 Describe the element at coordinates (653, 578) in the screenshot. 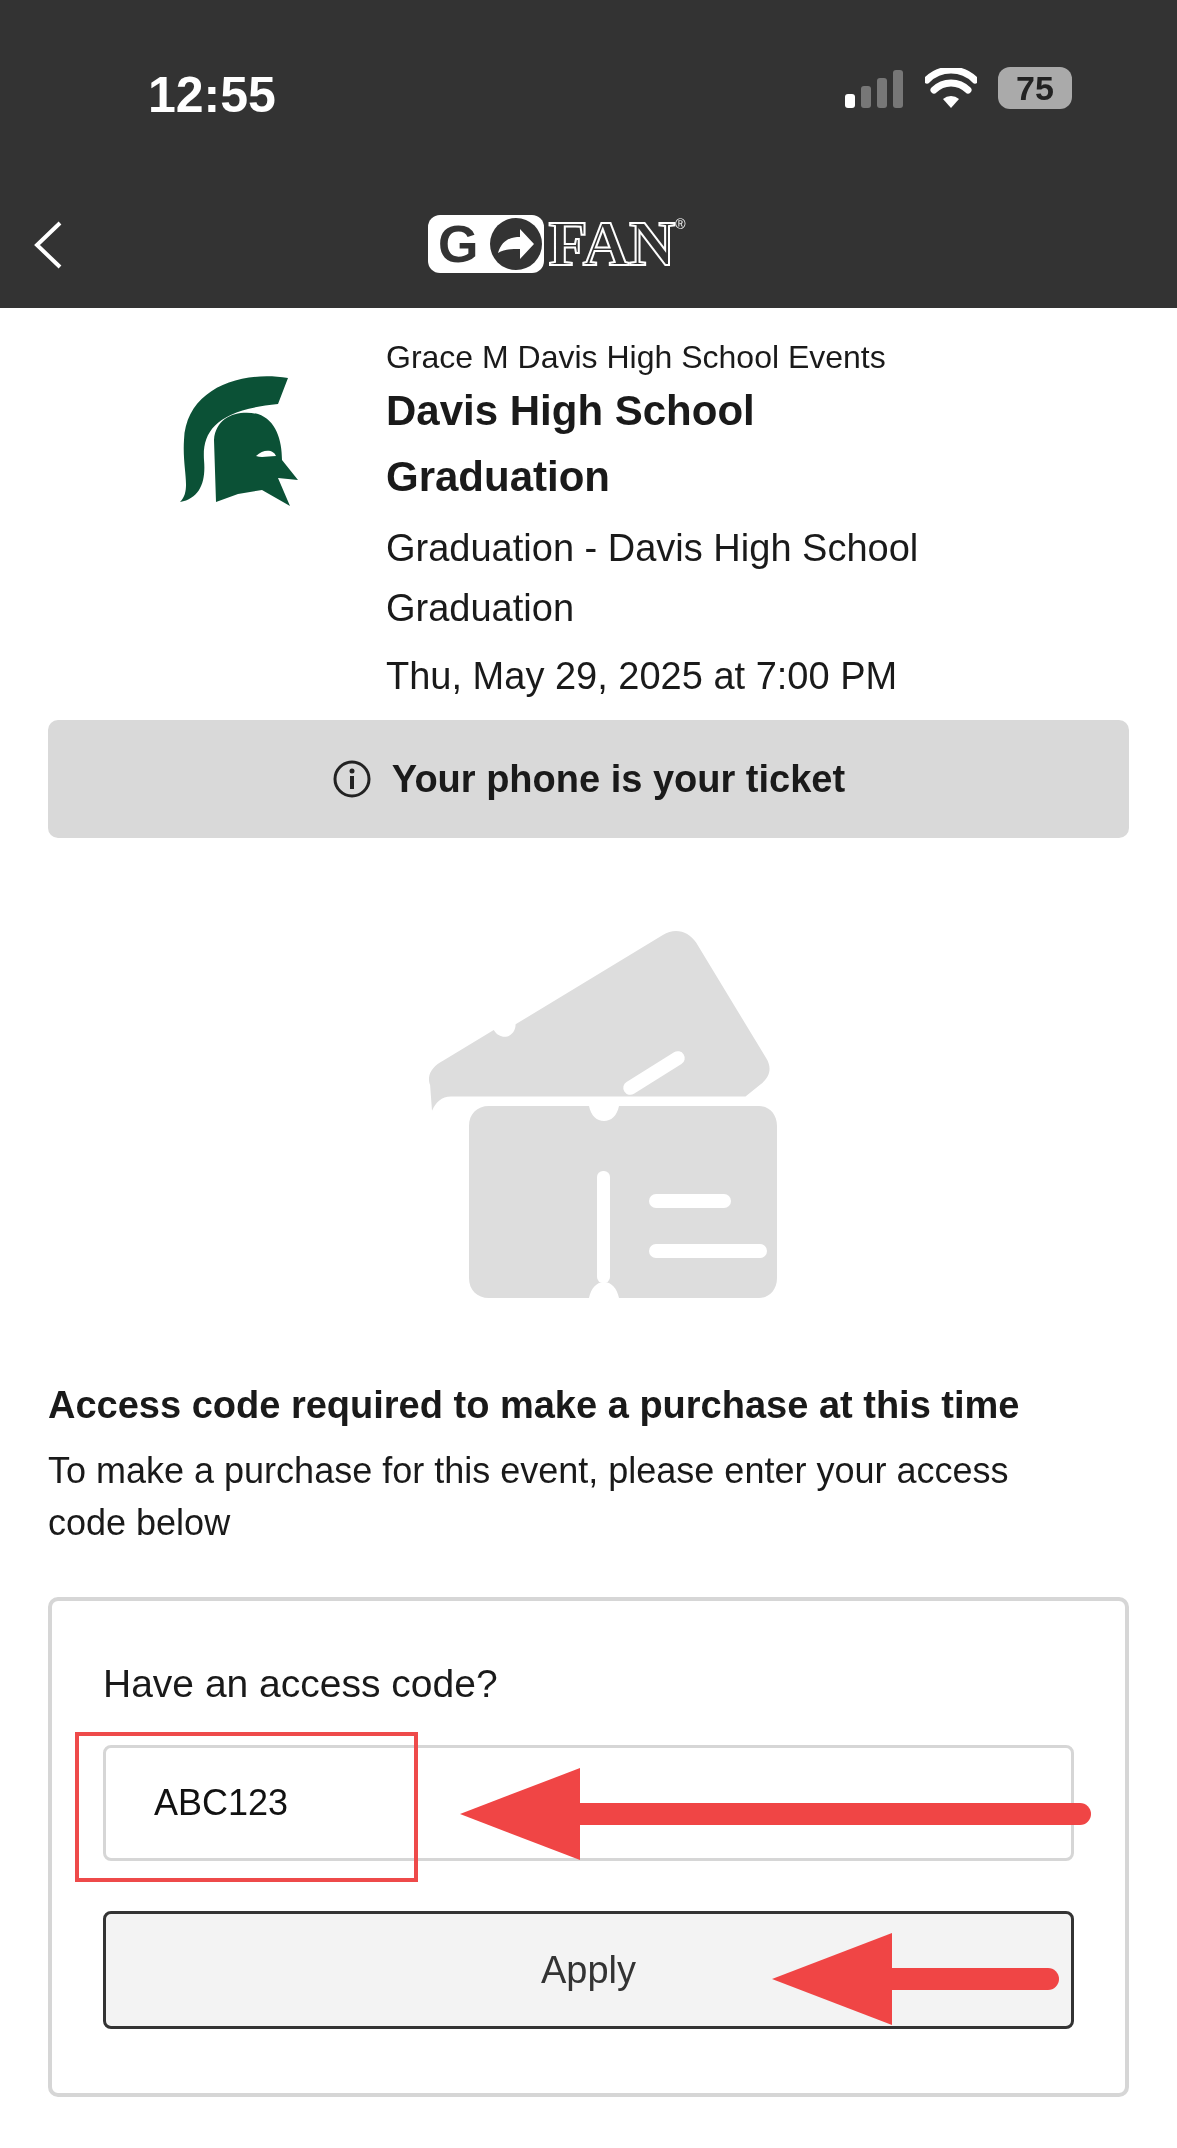

I see `event-subtitle: Graduation - Davis High School Graduation` at that location.